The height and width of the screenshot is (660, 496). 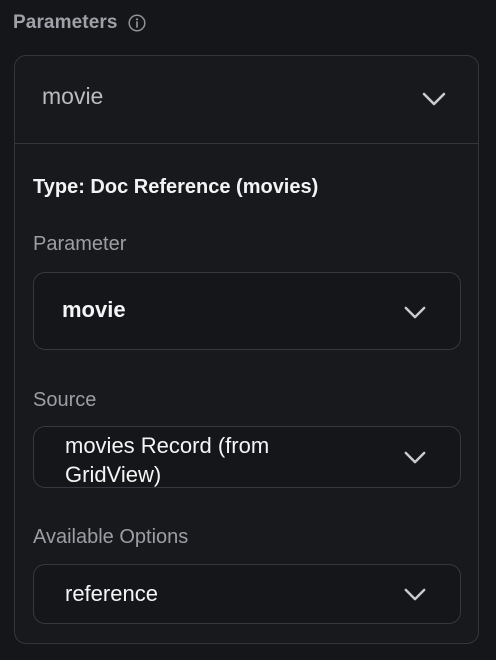 What do you see at coordinates (80, 244) in the screenshot?
I see `parameter-label: Parameter` at bounding box center [80, 244].